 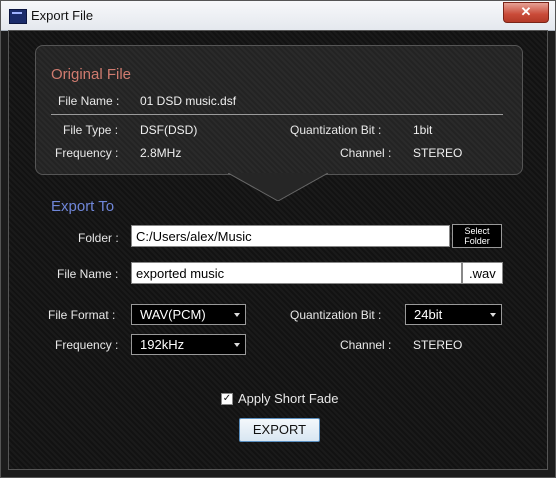 I want to click on app-icon, so click(x=18, y=16).